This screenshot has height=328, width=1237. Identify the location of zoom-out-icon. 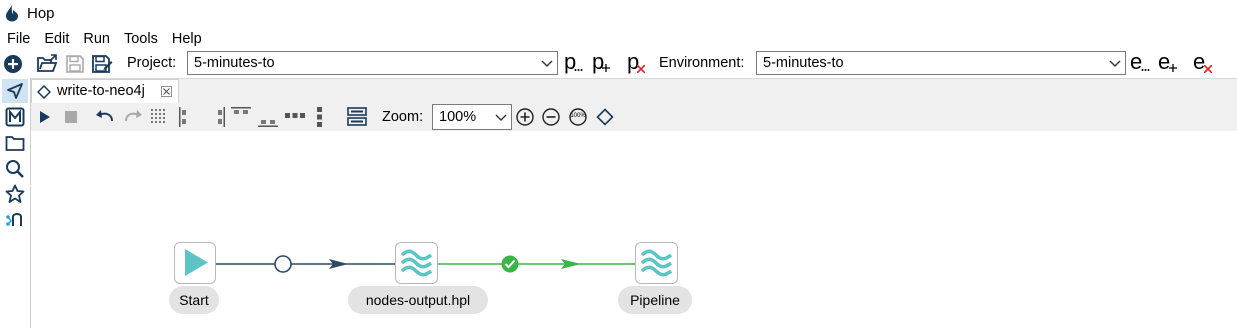
(551, 117).